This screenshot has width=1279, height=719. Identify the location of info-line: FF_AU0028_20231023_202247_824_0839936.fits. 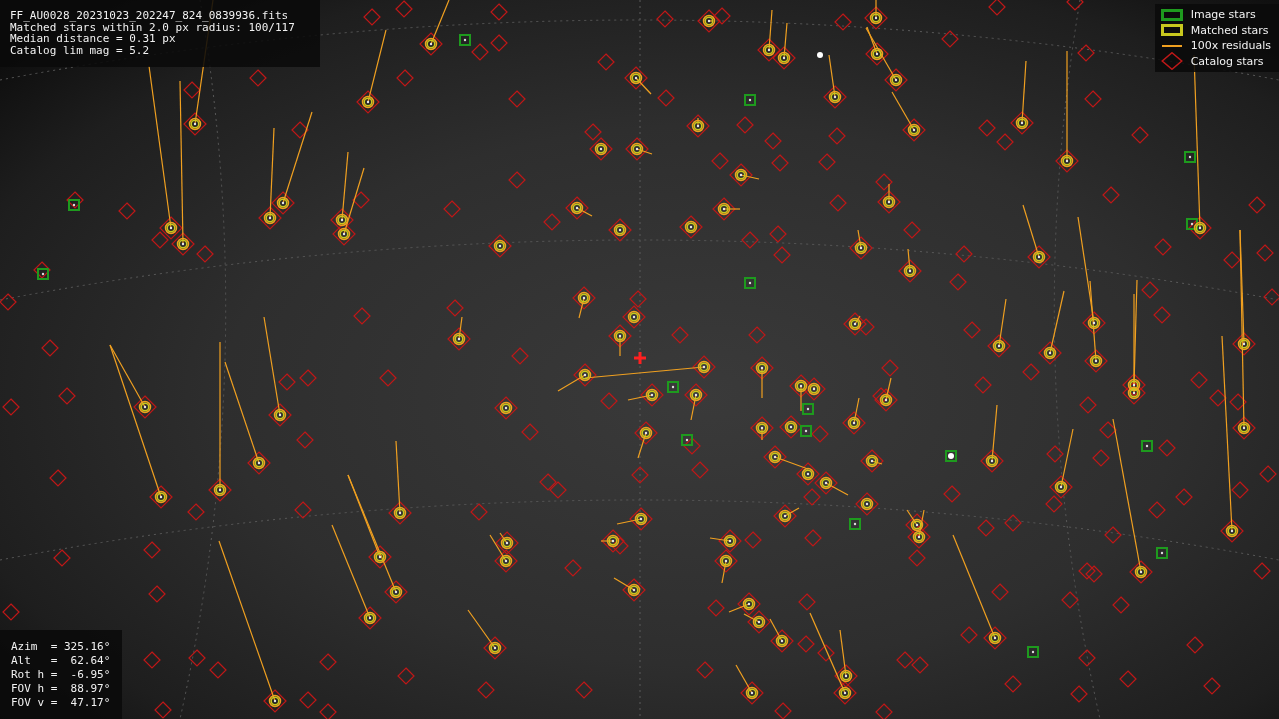
(150, 16).